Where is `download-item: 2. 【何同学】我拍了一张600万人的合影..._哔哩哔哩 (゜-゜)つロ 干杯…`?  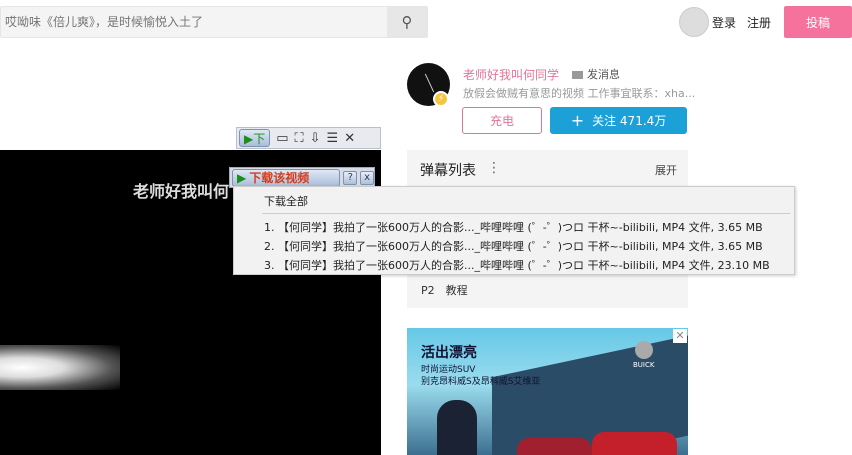
download-item: 2. 【何同学】我拍了一张600万人的合影..._哔哩哔哩 (゜-゜)つロ 干杯… is located at coordinates (513, 246).